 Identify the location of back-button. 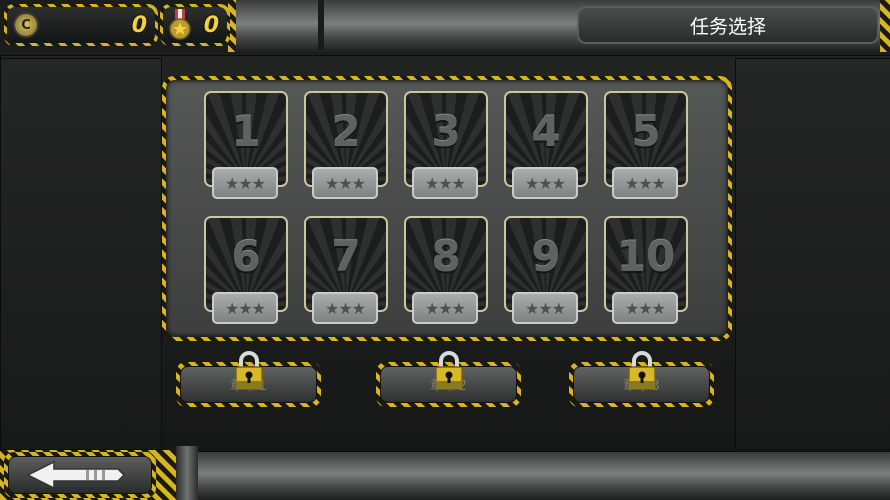
(80, 475).